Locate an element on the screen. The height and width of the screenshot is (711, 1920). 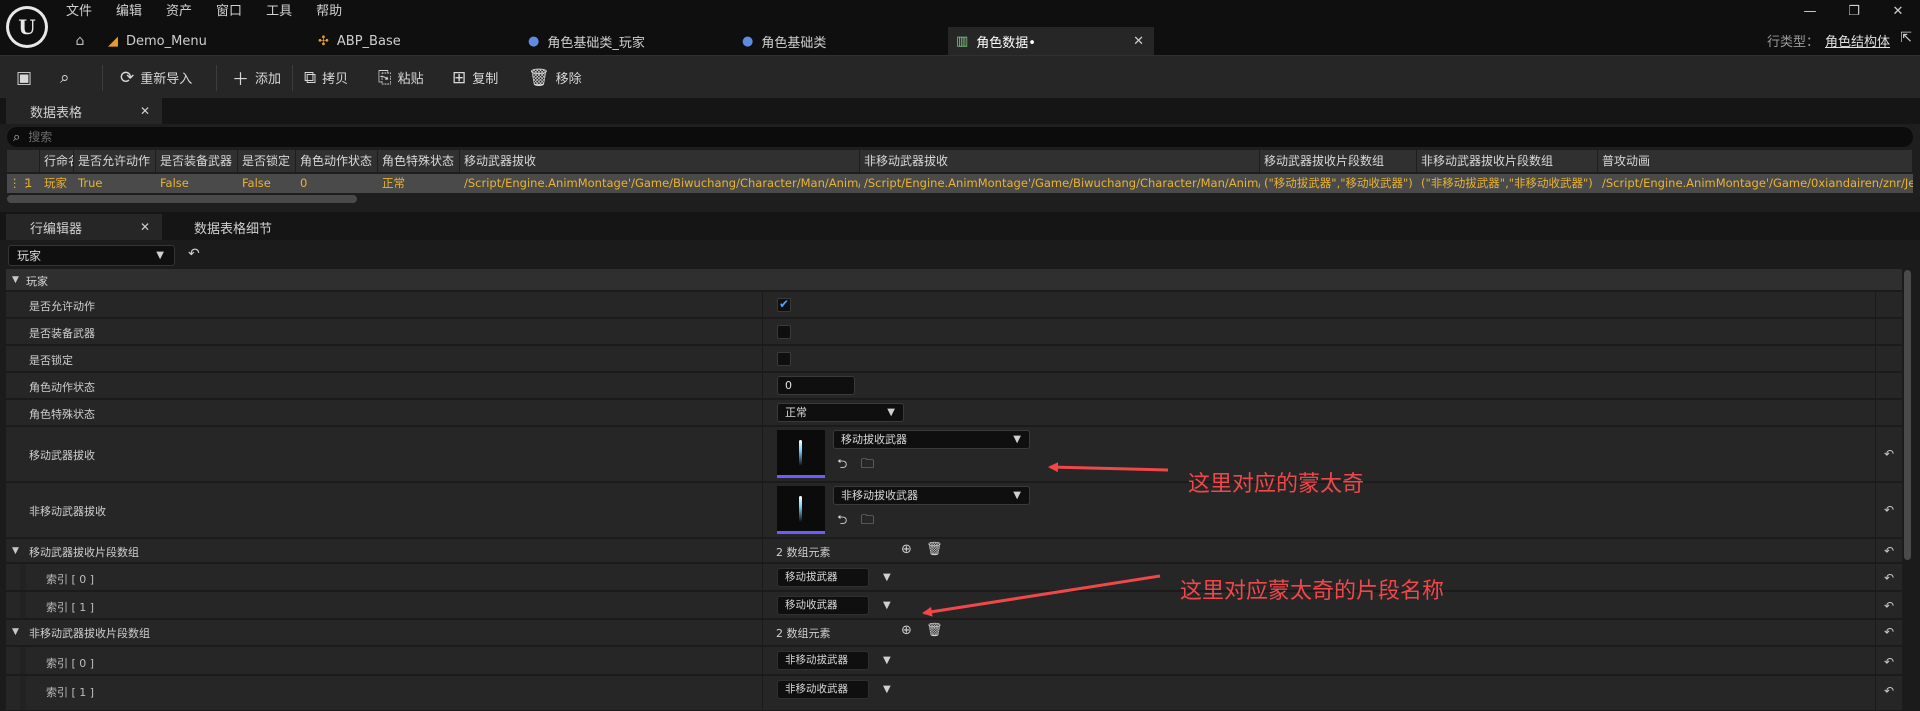
annotation-arrows is located at coordinates (1045, 539).